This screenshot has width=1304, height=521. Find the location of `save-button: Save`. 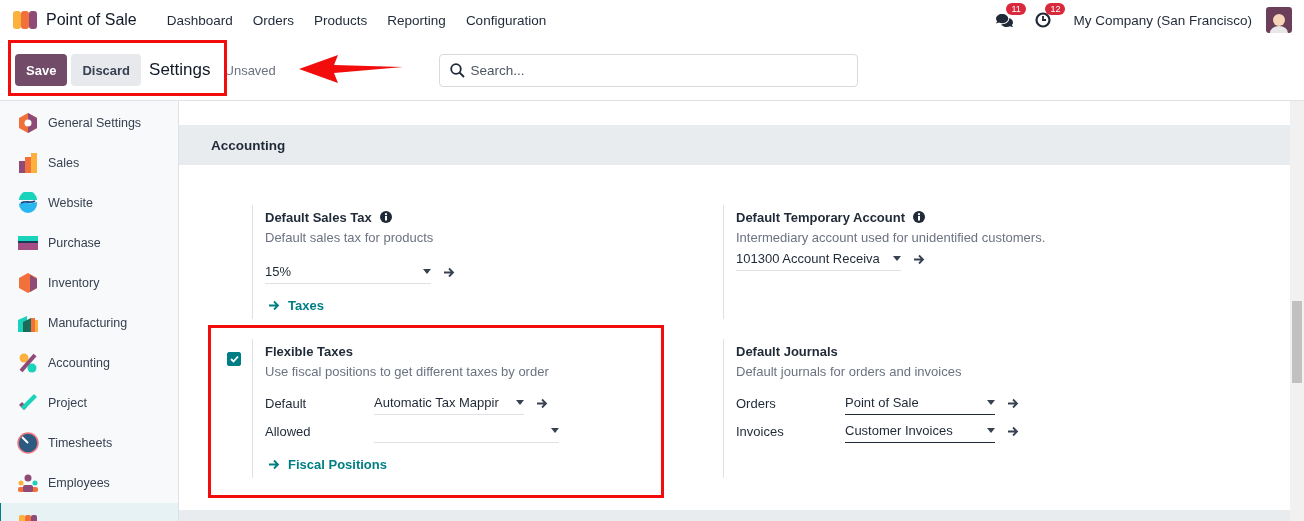

save-button: Save is located at coordinates (41, 70).